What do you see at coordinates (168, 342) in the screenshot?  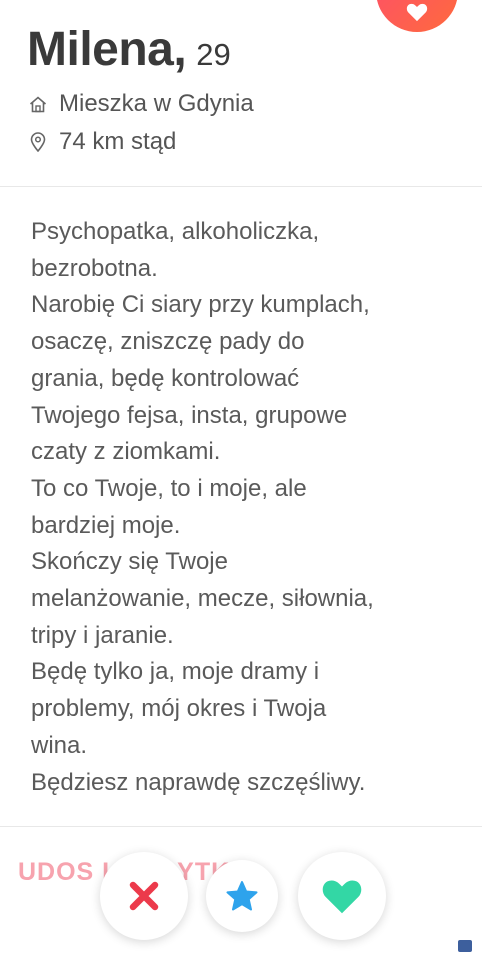 I see `bio-line: osaczę, zniszczę pady do` at bounding box center [168, 342].